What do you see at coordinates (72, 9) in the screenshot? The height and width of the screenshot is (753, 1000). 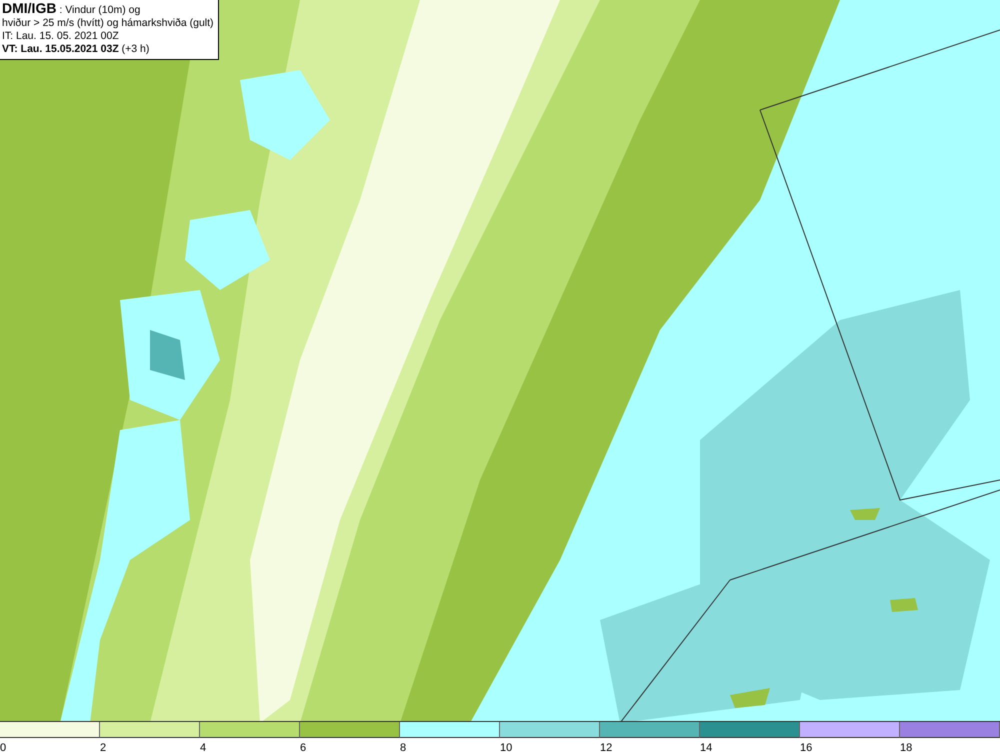 I see `title-line: DMI/IGB : Vindur (10m) og` at bounding box center [72, 9].